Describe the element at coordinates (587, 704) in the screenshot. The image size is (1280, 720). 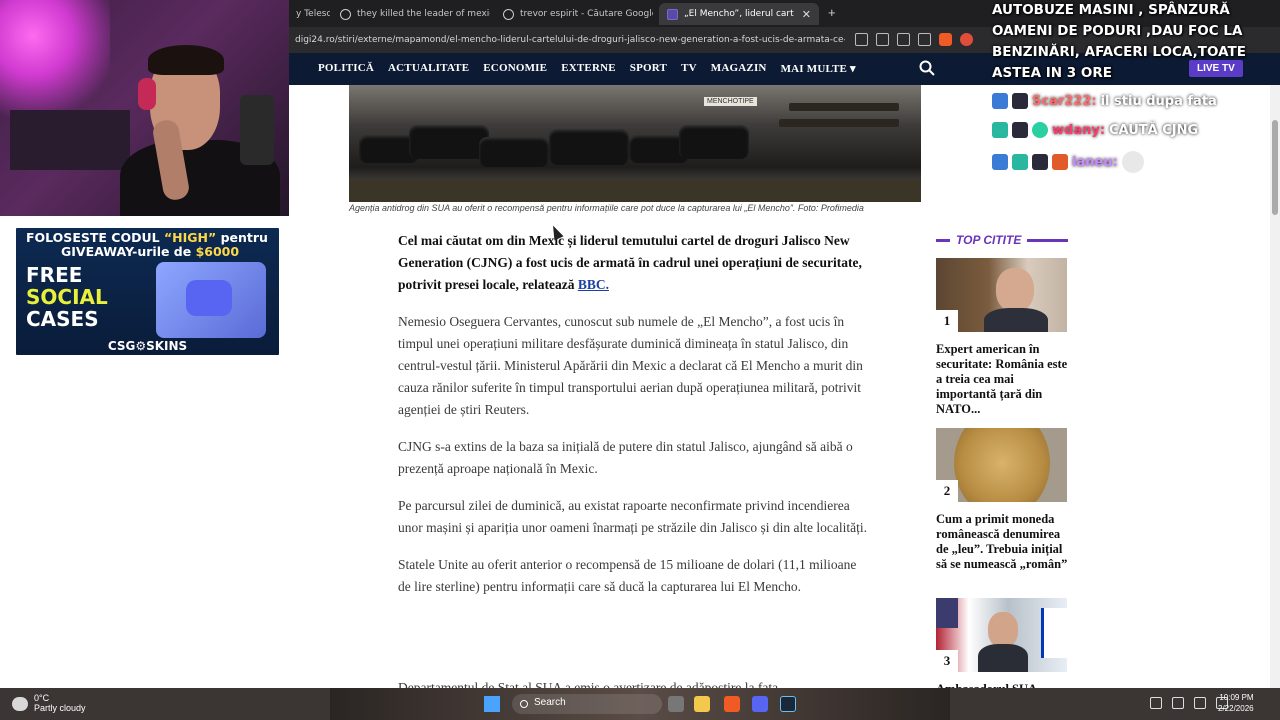
I see `taskbar-search: Search` at that location.